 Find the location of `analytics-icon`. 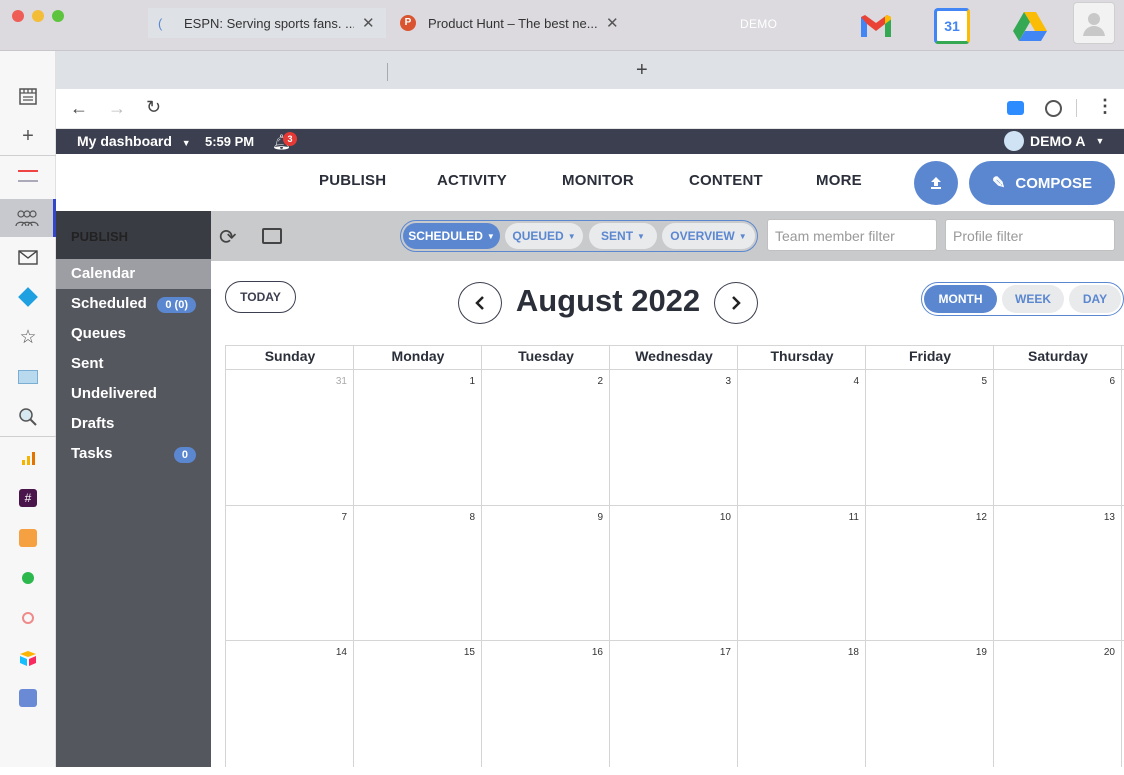

analytics-icon is located at coordinates (28, 458).